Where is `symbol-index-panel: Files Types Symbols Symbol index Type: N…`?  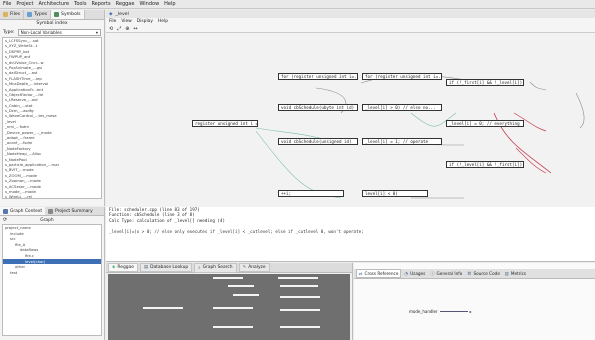
symbol-index-panel: Files Types Symbols Symbol index Type: N… is located at coordinates (52, 108).